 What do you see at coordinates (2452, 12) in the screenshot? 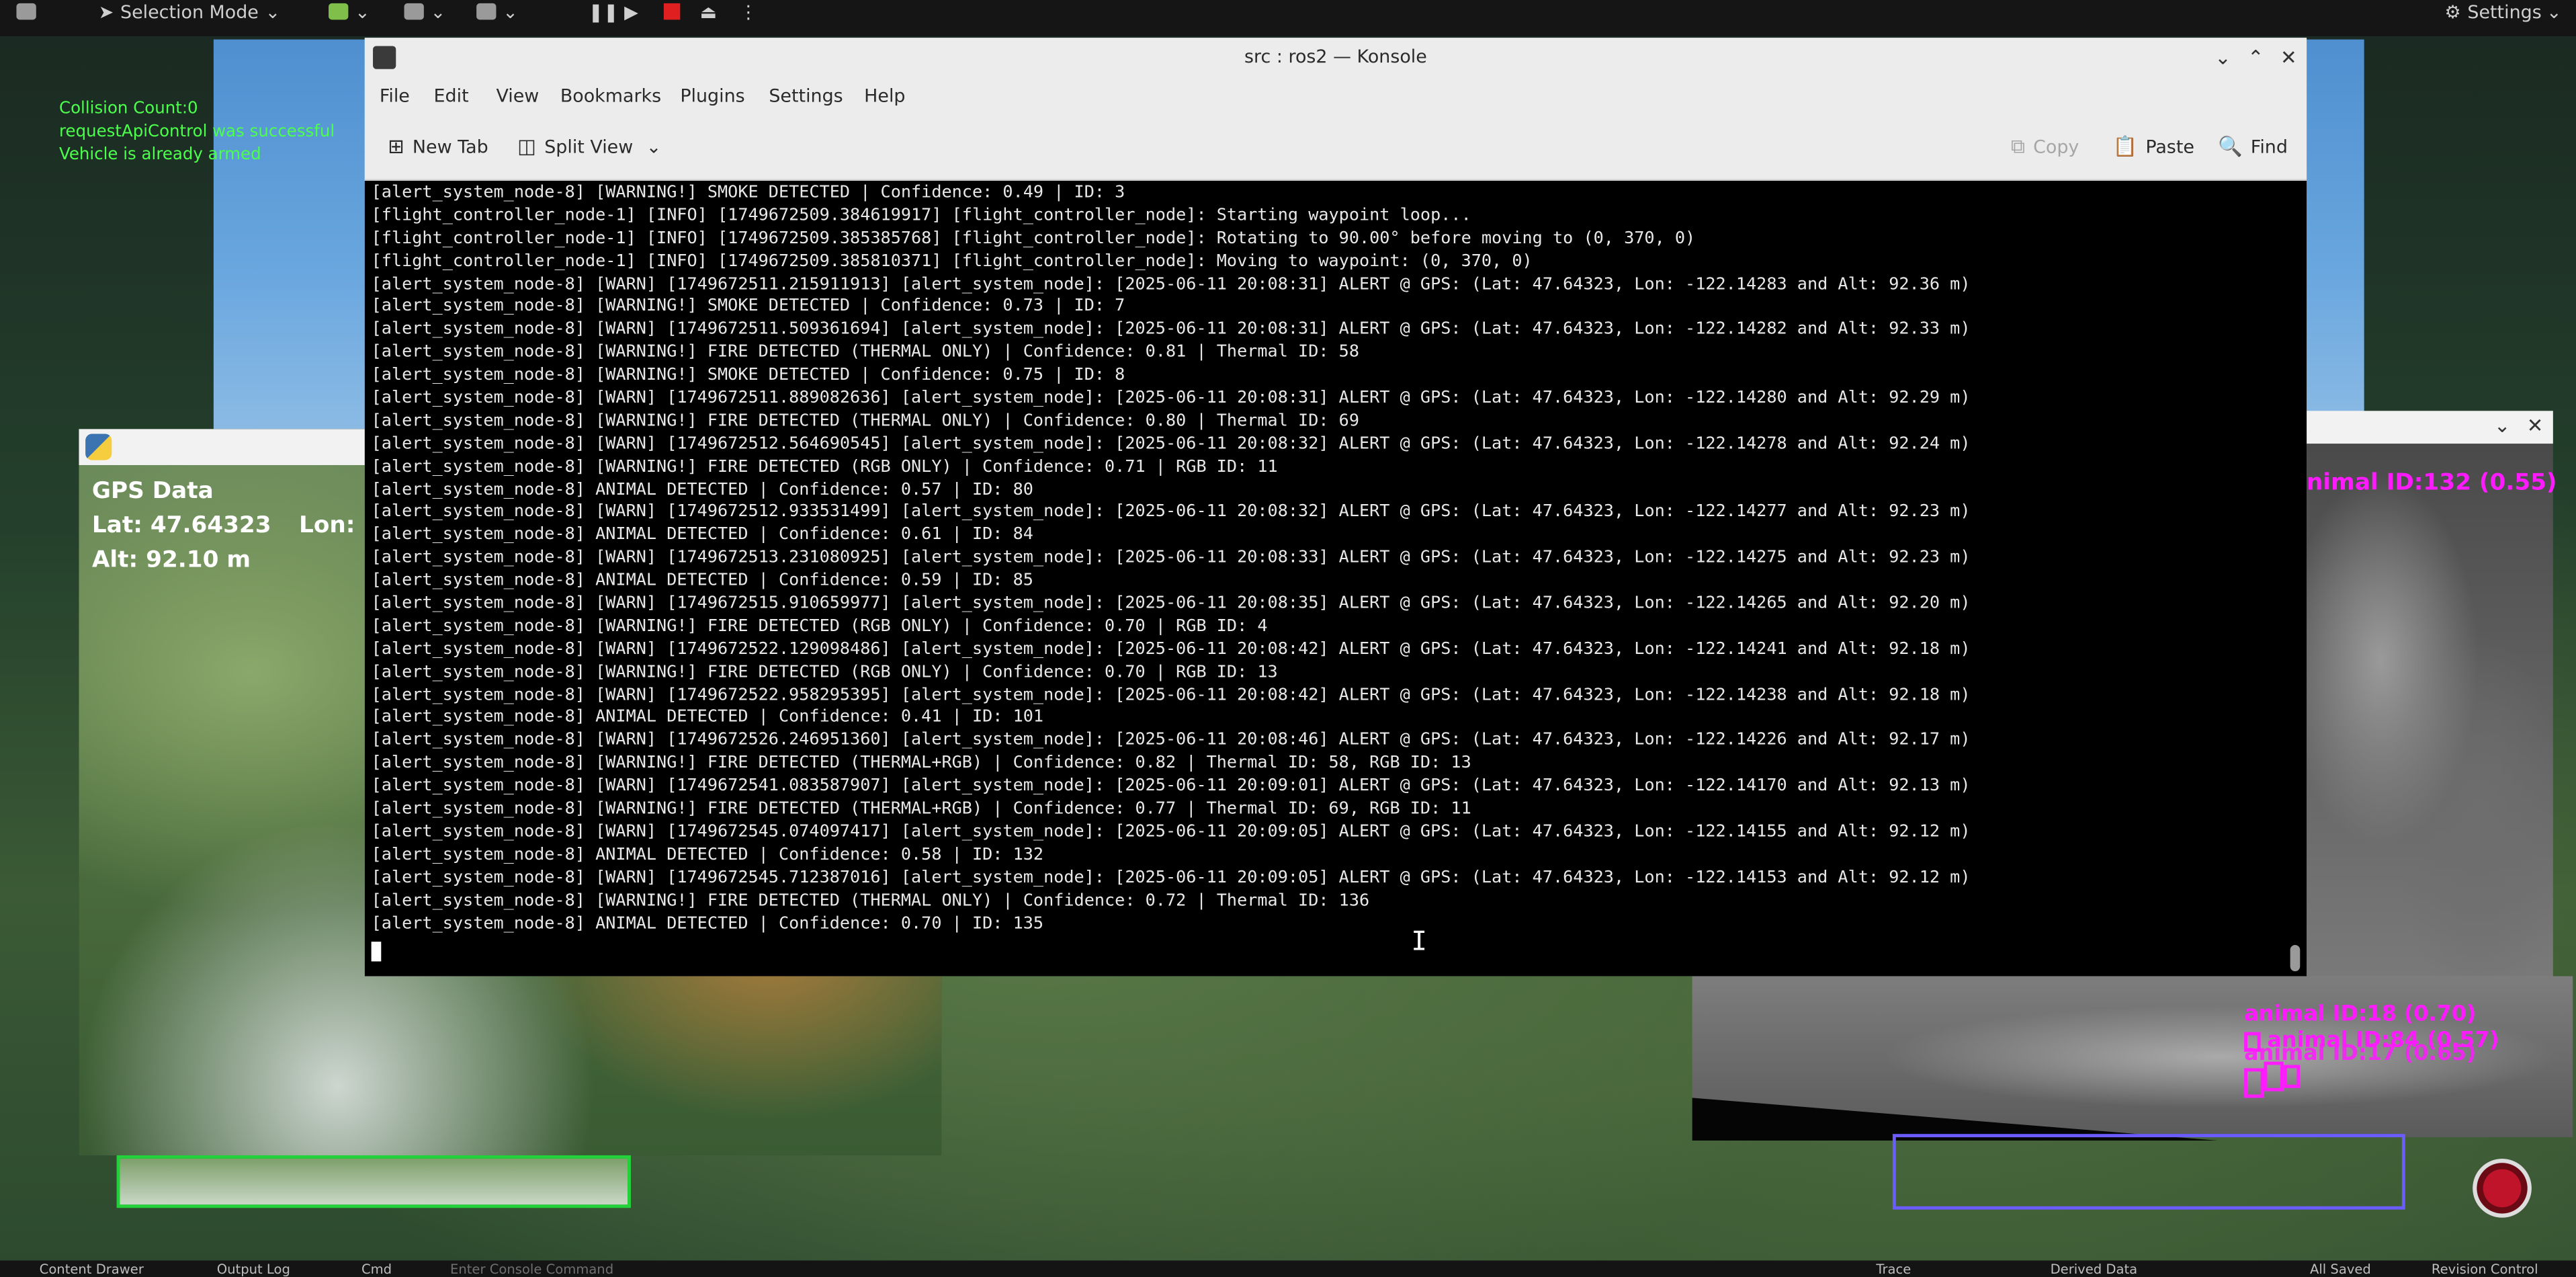
I see `gear-icon: ⚙` at bounding box center [2452, 12].